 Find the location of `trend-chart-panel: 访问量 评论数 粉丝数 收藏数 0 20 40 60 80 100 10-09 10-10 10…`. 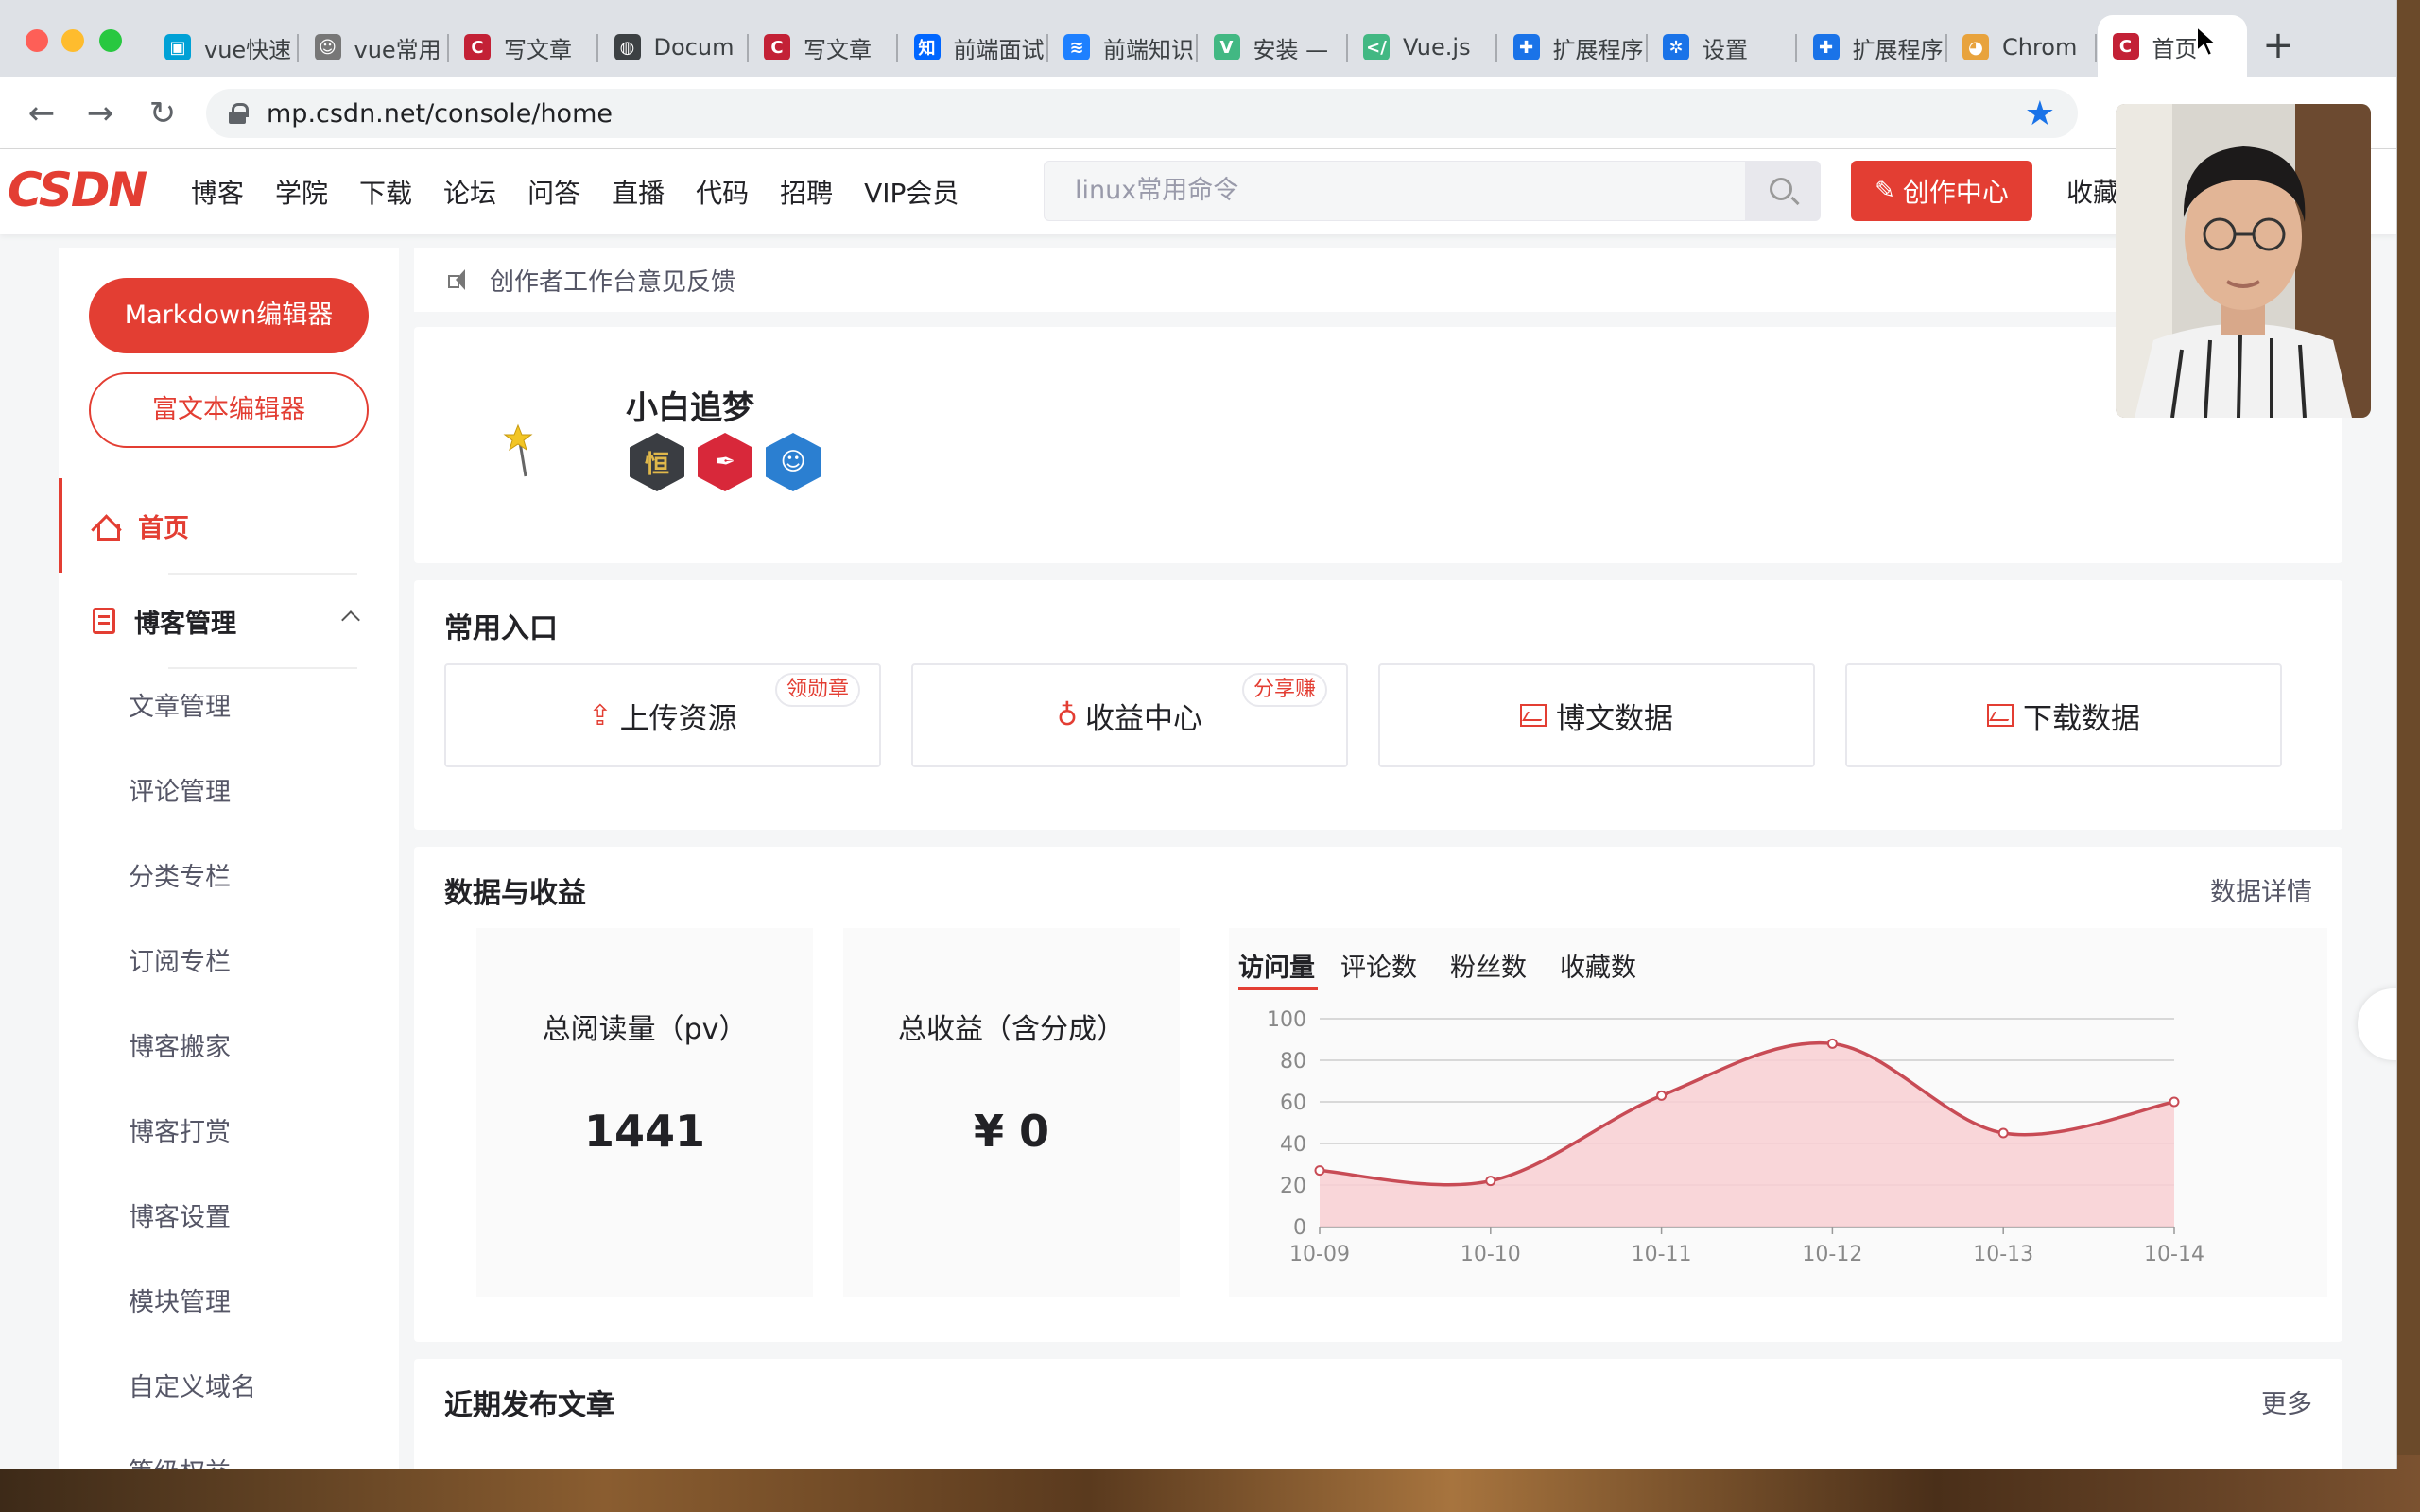

trend-chart-panel: 访问量 评论数 粉丝数 收藏数 0 20 40 60 80 100 10-09 10-10 10… is located at coordinates (1778, 1112).